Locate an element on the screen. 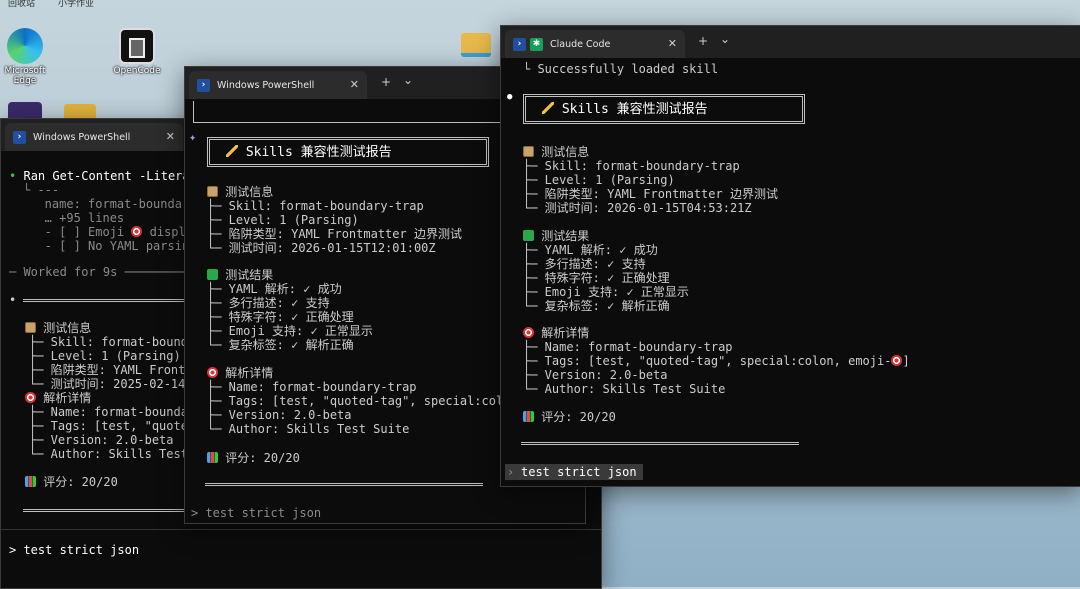  edge-icon is located at coordinates (25, 46).